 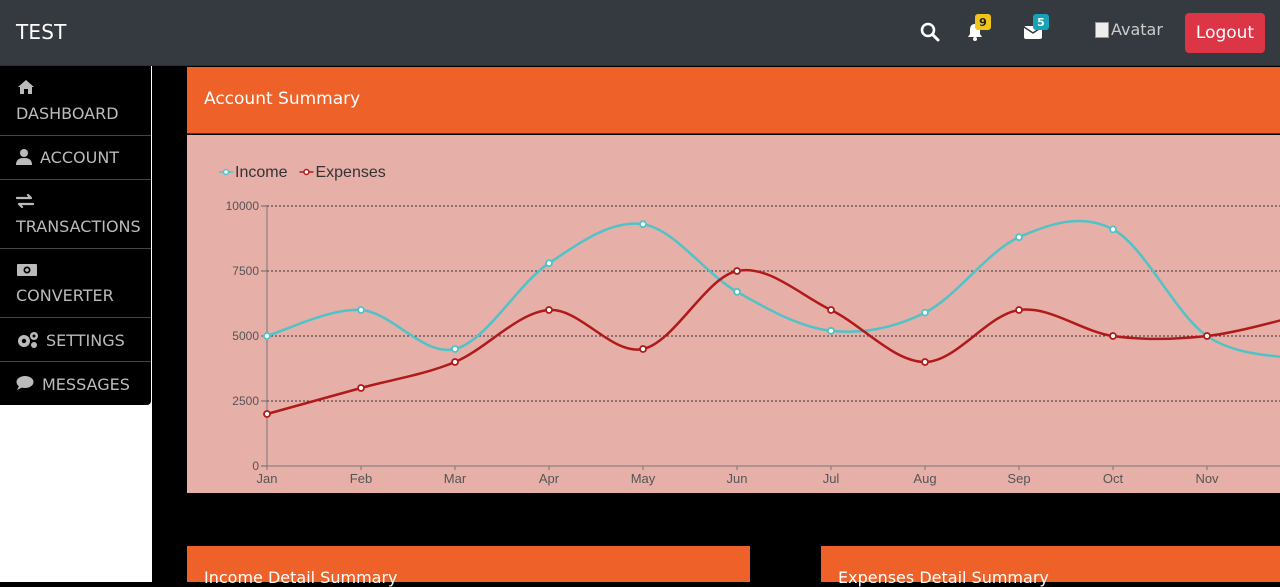 I want to click on money-icon, so click(x=27, y=271).